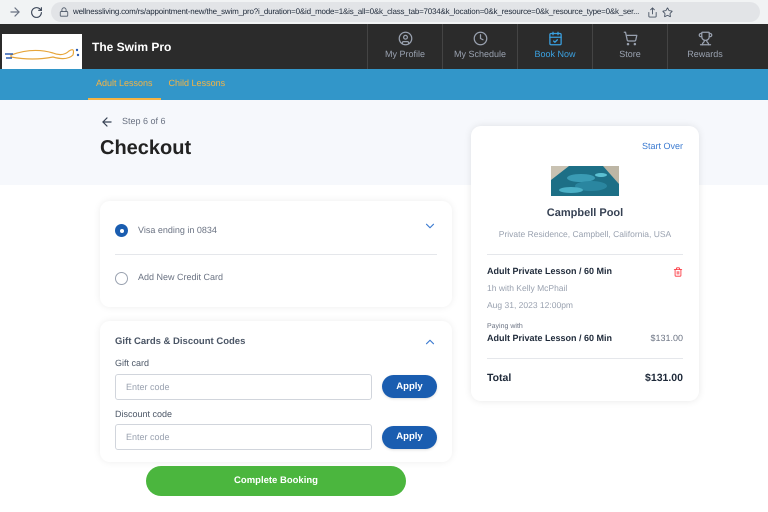  What do you see at coordinates (499, 378) in the screenshot?
I see `total-label: Total` at bounding box center [499, 378].